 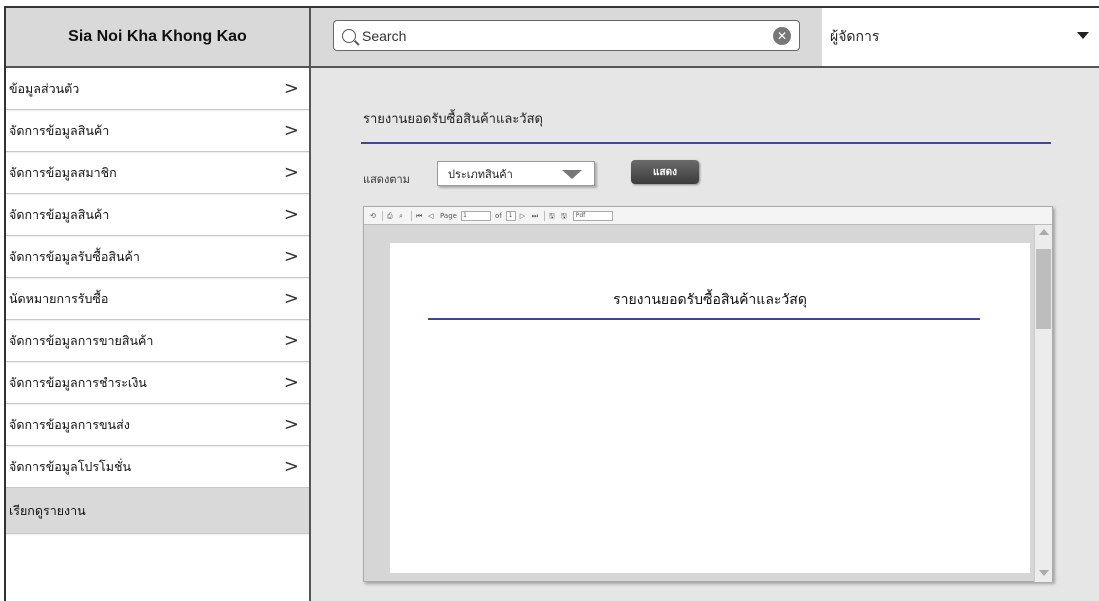 What do you see at coordinates (349, 35) in the screenshot?
I see `search-icon` at bounding box center [349, 35].